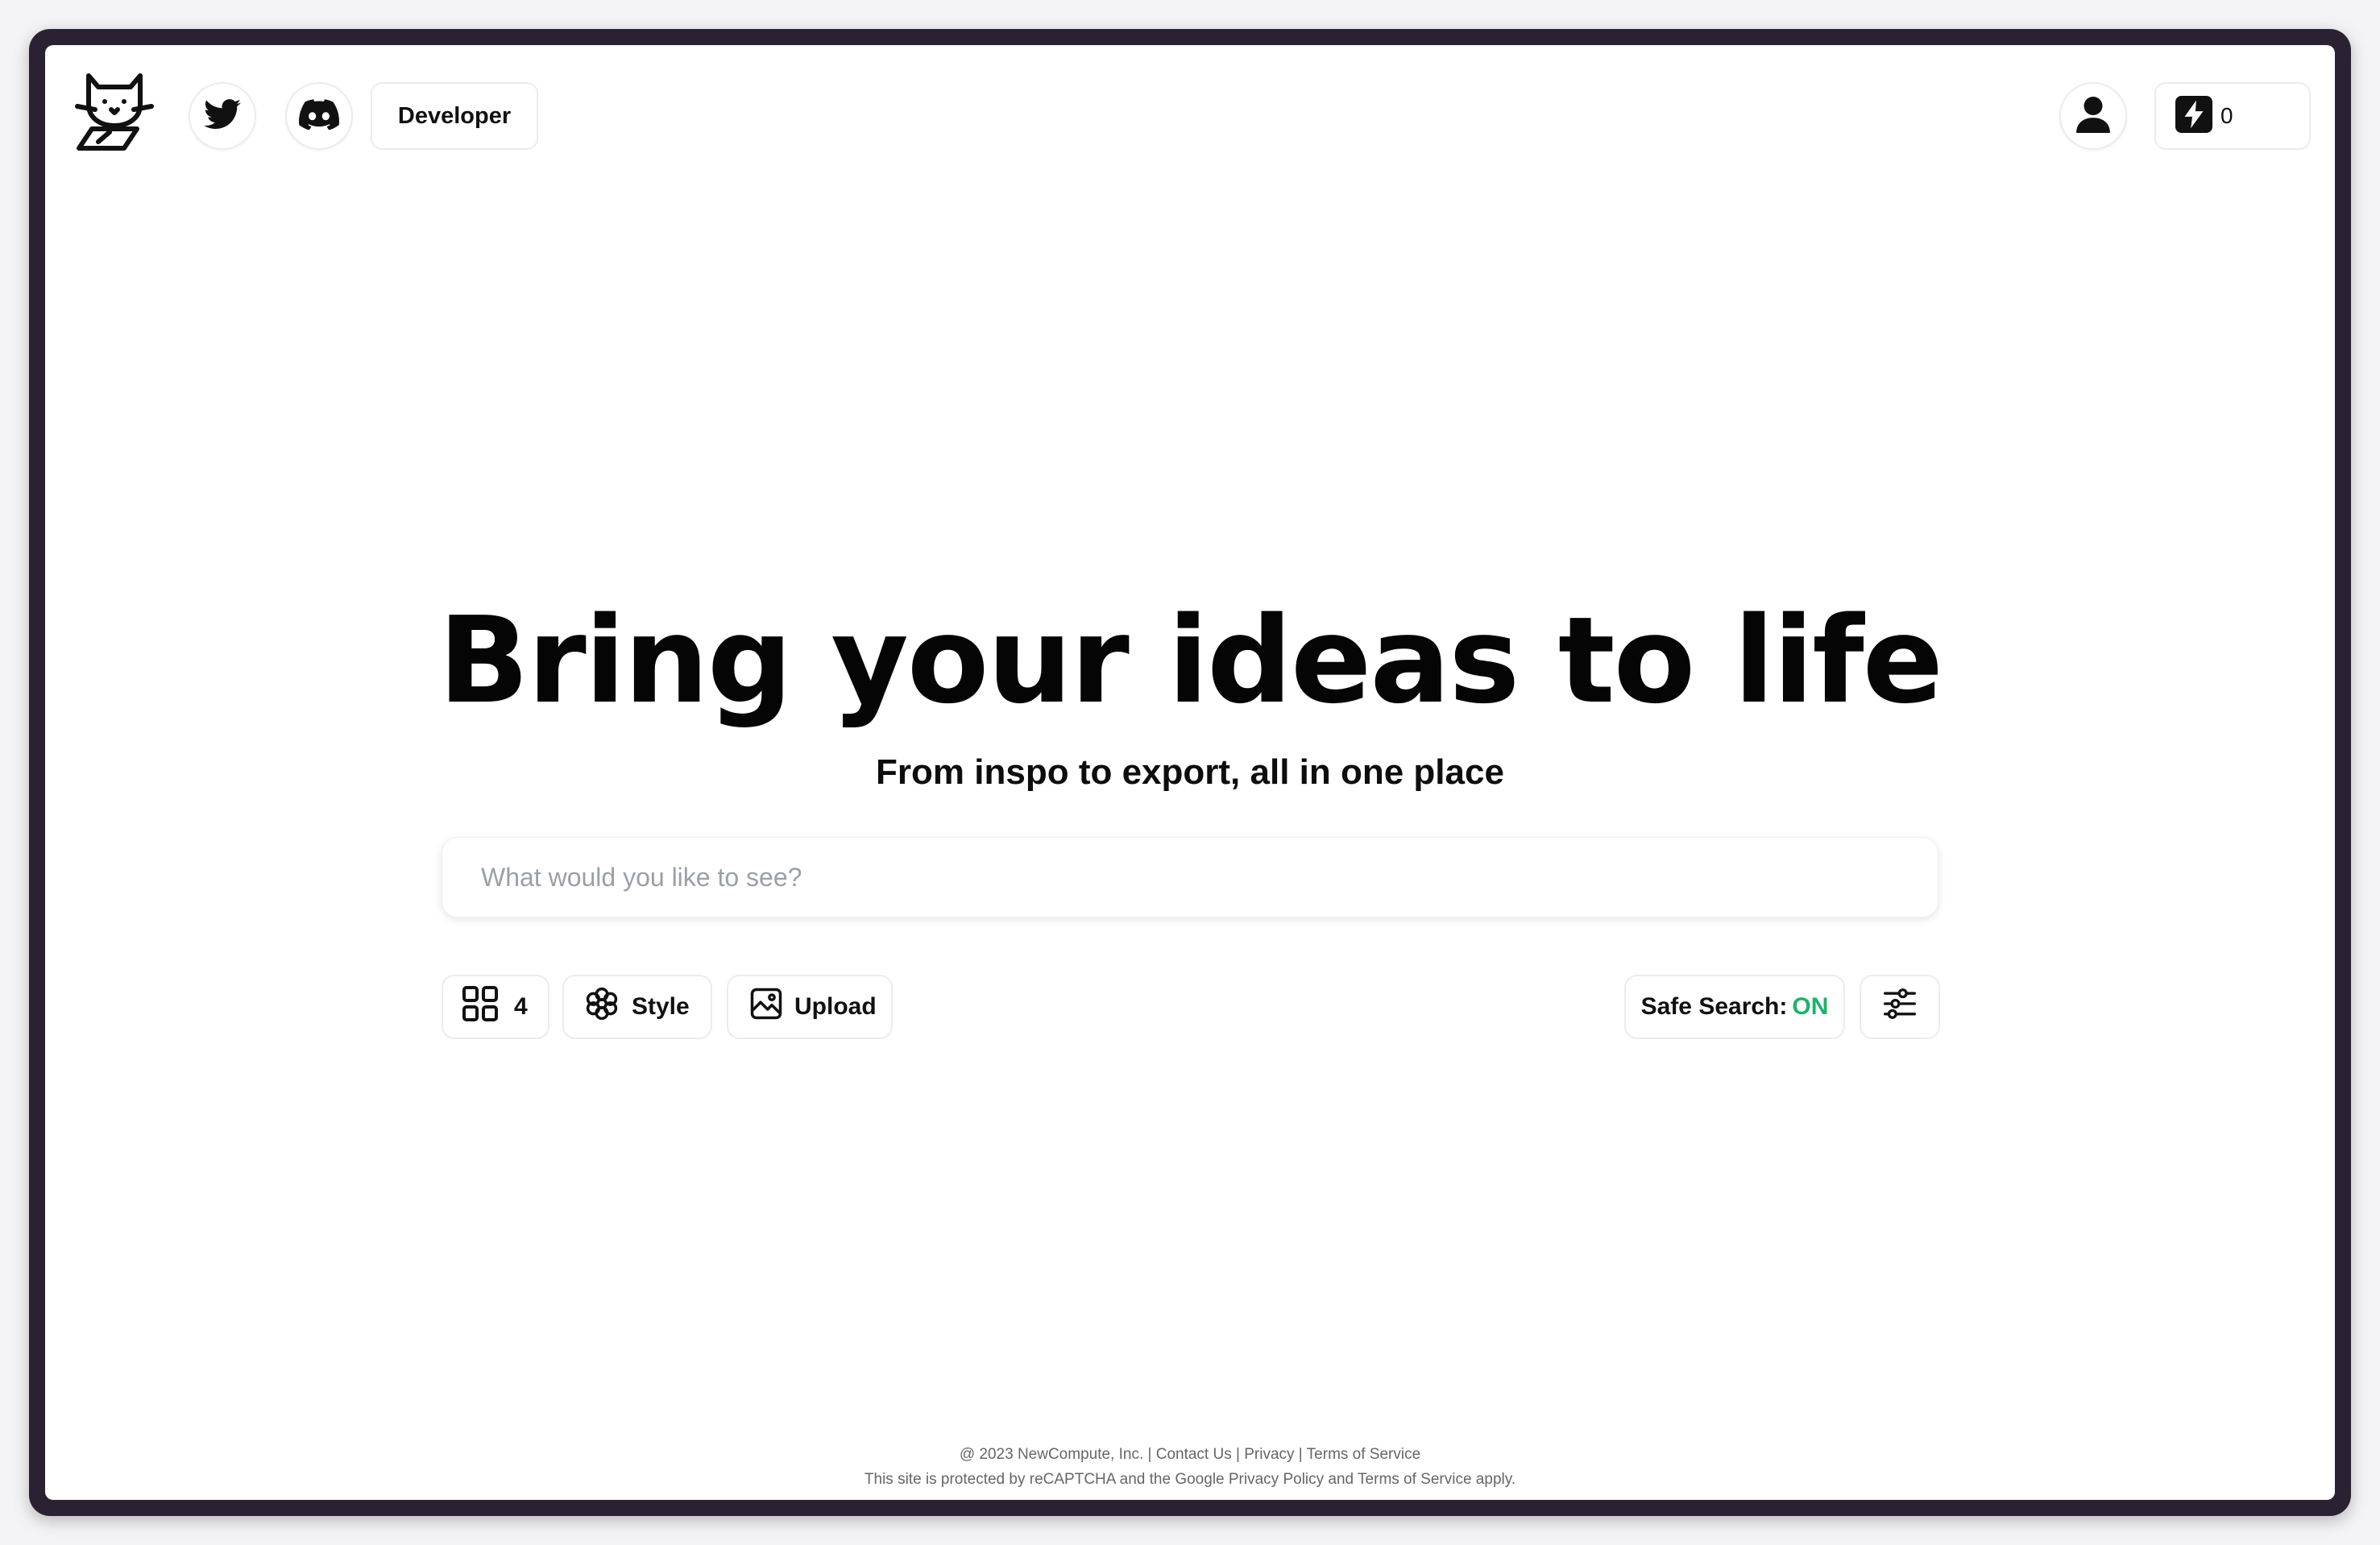 The height and width of the screenshot is (1545, 2380). Describe the element at coordinates (1194, 1454) in the screenshot. I see `contact-us-link: Contact Us` at that location.